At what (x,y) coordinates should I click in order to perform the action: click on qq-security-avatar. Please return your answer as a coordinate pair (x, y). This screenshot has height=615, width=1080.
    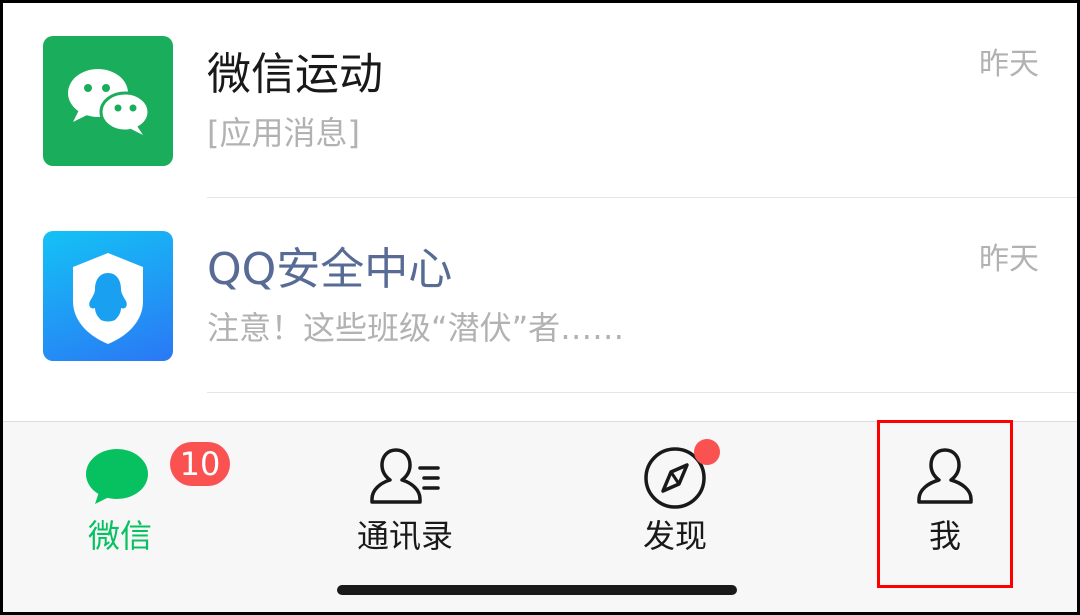
    Looking at the image, I should click on (108, 296).